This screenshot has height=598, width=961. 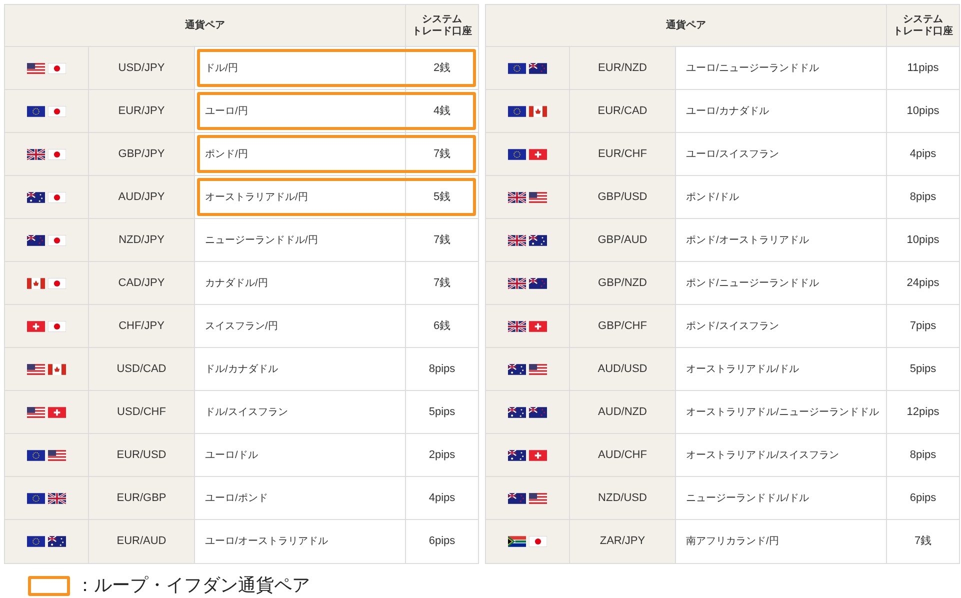 I want to click on pair-code: AUD/JPY, so click(x=141, y=197).